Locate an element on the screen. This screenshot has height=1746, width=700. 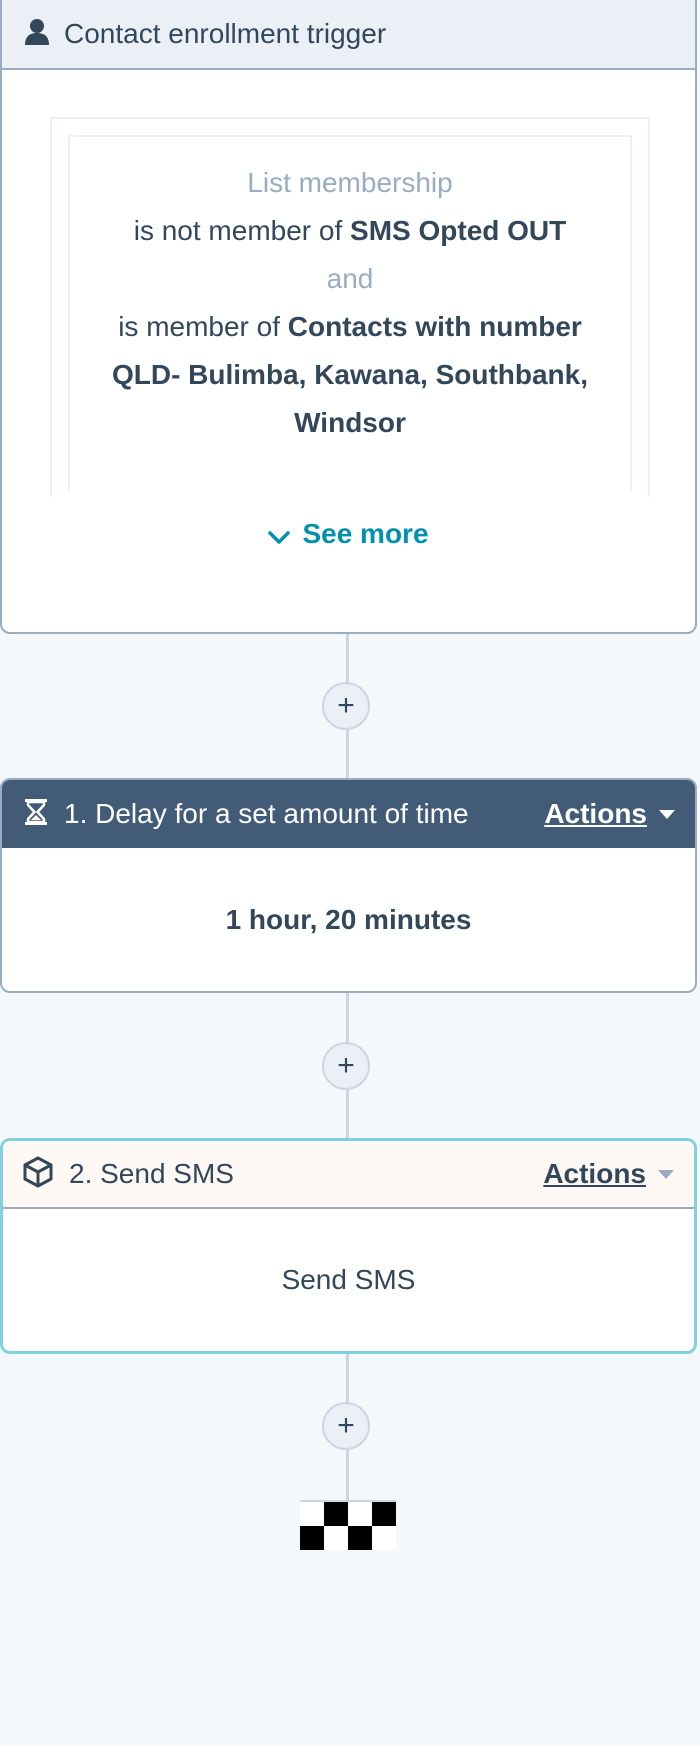
cube-icon is located at coordinates (38, 1174).